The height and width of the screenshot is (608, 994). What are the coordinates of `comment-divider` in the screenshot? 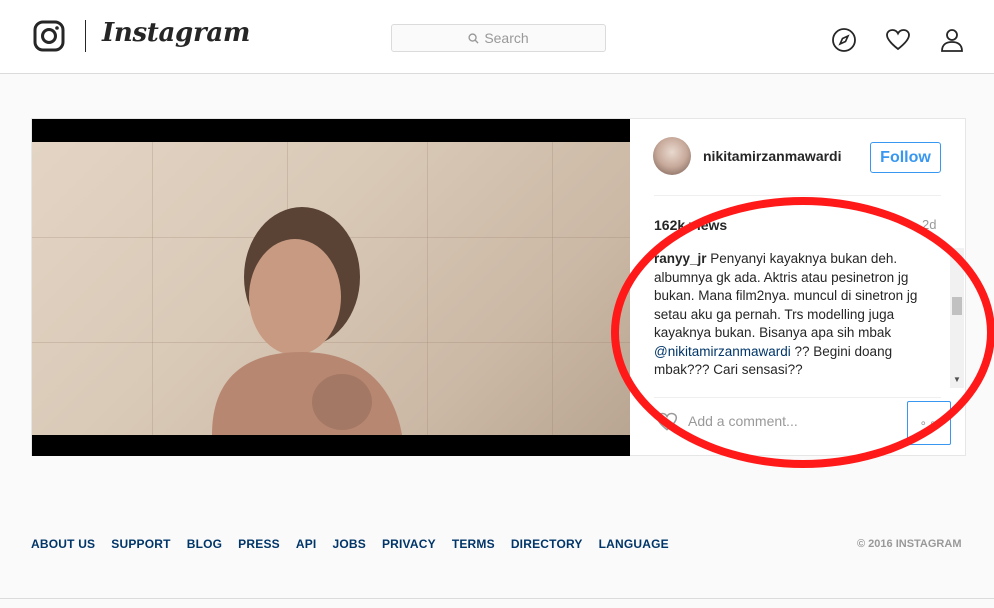 It's located at (797, 397).